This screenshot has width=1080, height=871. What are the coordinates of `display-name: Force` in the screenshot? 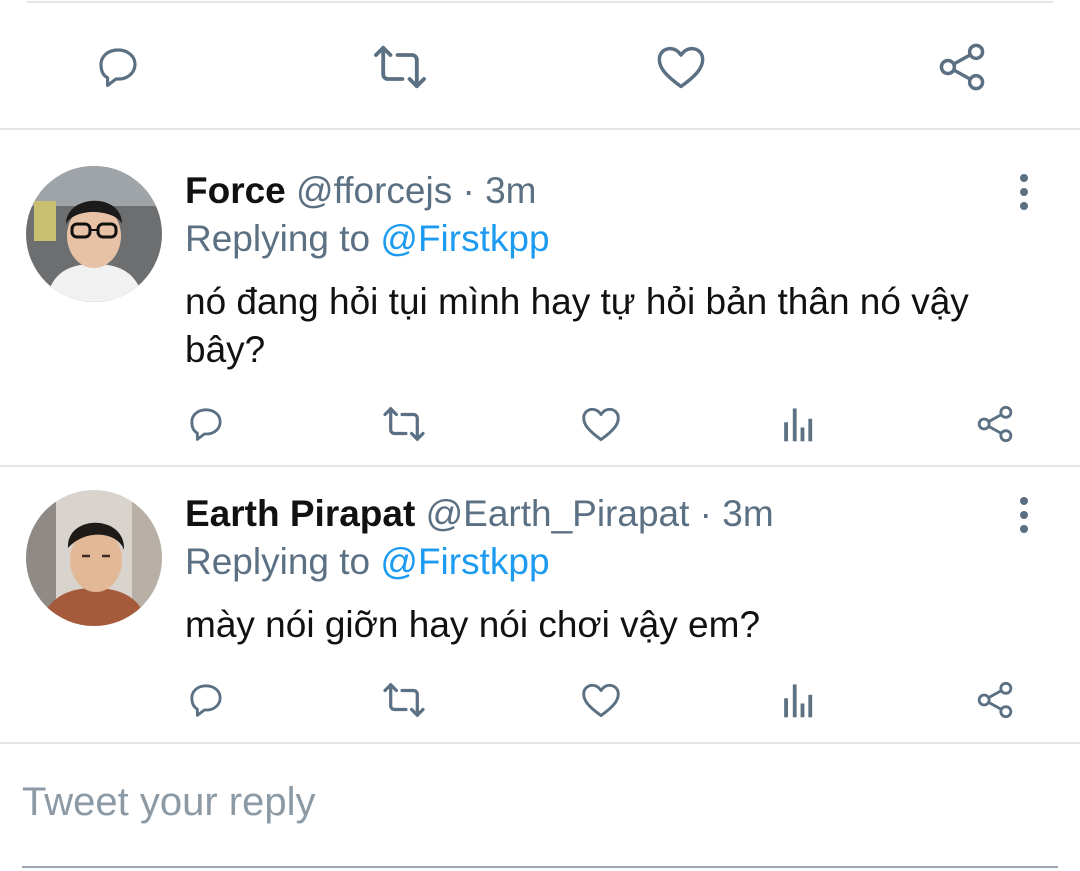 It's located at (235, 190).